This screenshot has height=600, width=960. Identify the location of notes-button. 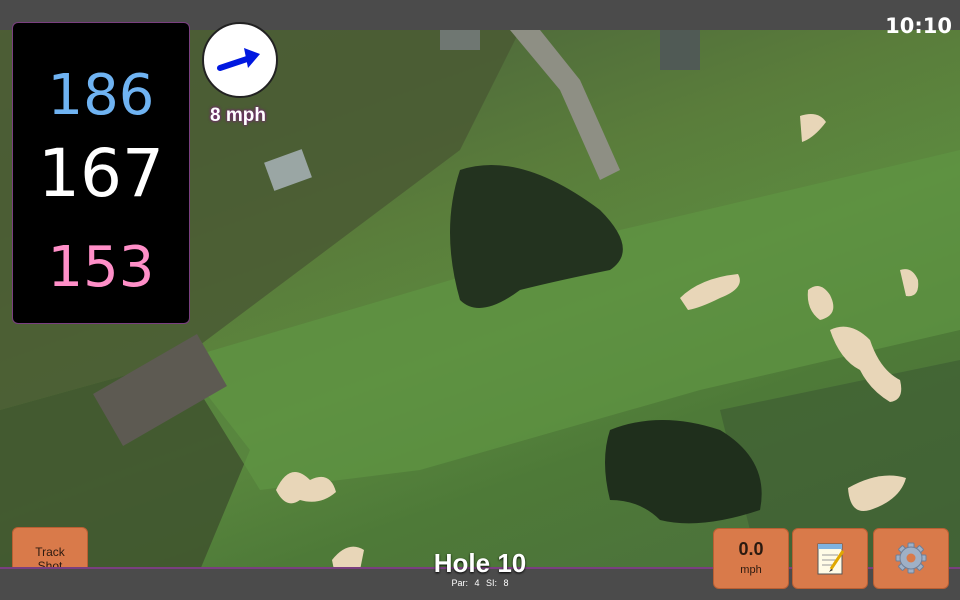
(830, 558).